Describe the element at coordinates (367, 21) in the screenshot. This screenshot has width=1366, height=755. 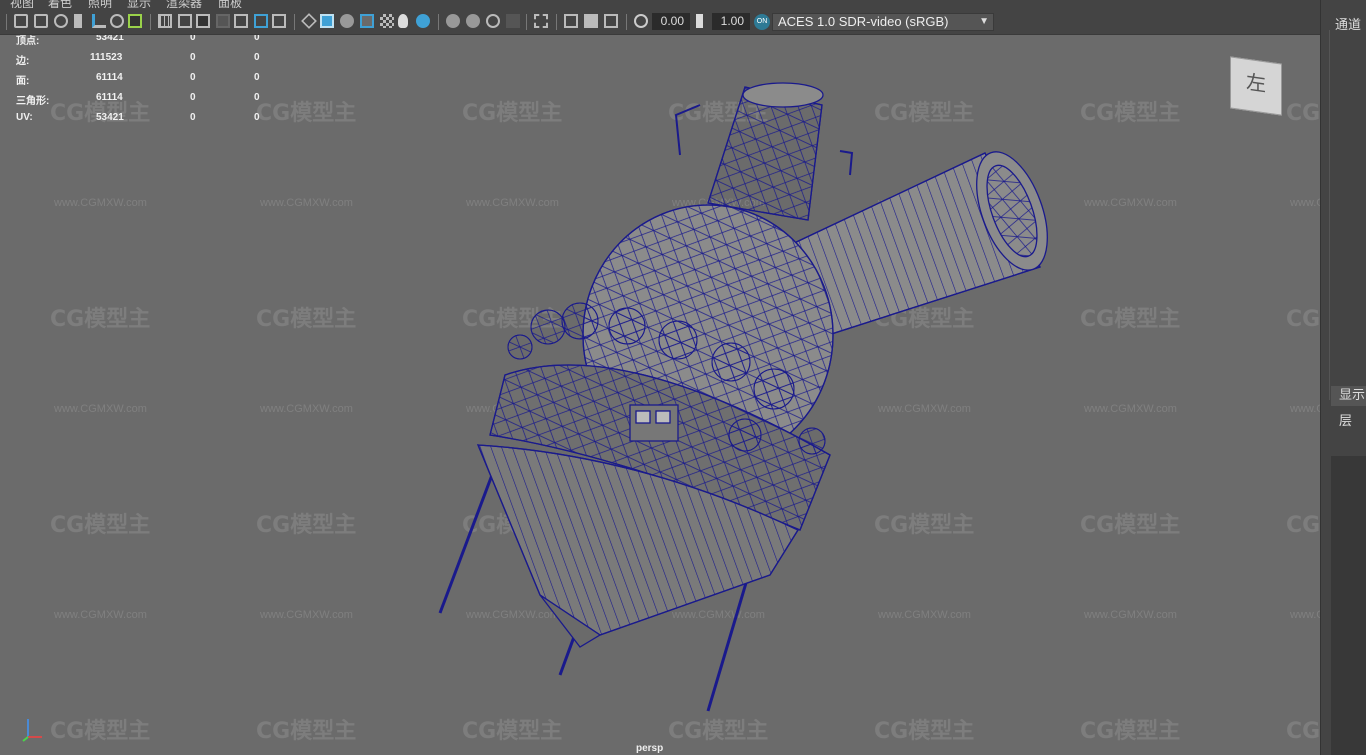
I see `textured-icon` at that location.